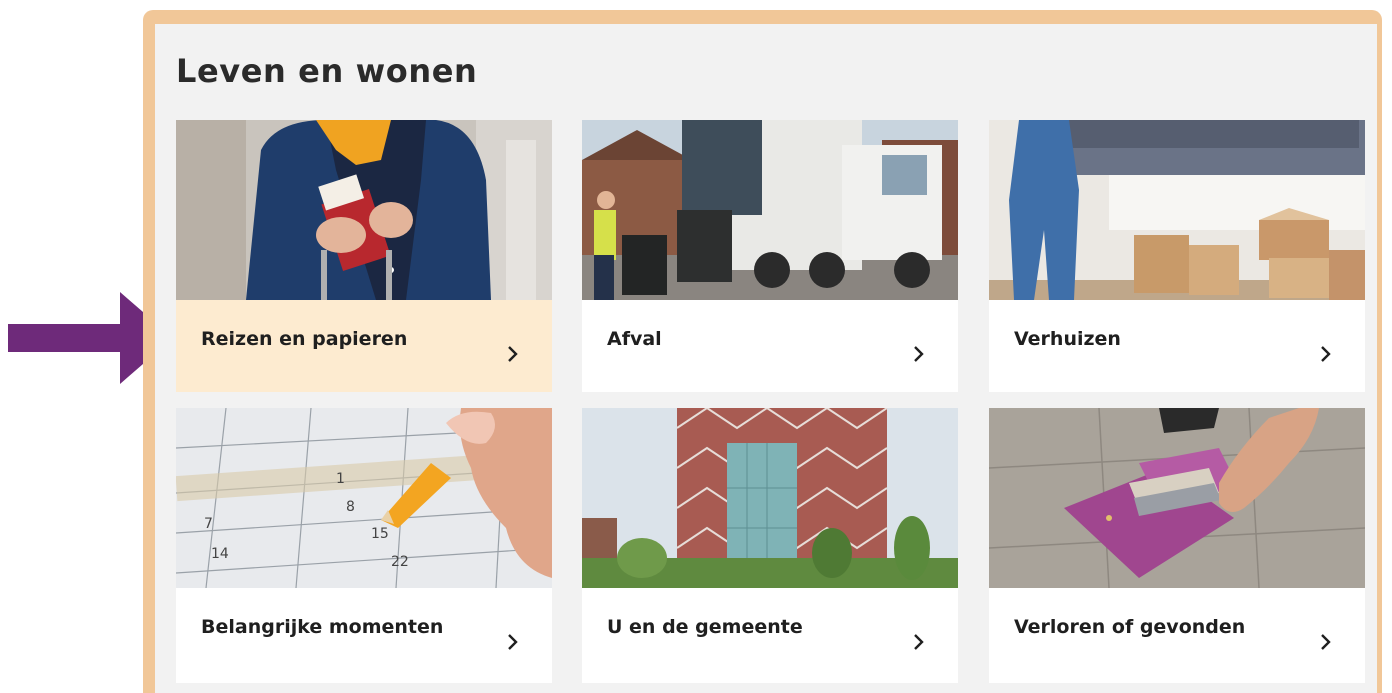 The image size is (1392, 693). I want to click on card-label: U en de gemeente, so click(705, 627).